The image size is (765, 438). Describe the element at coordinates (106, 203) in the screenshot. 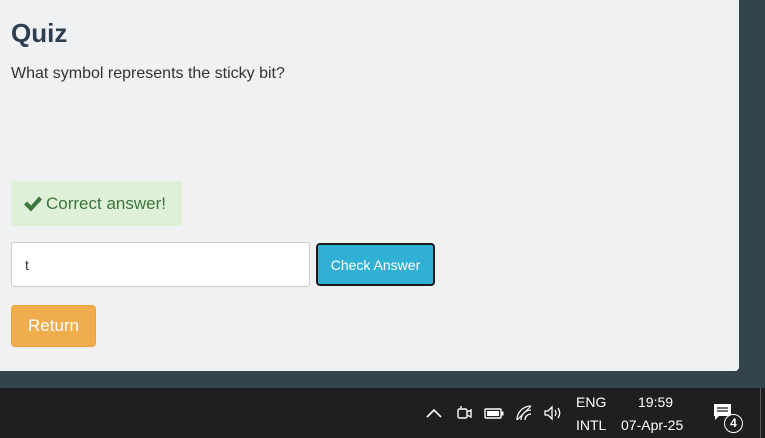

I see `success-alert-text: Correct answer!` at that location.